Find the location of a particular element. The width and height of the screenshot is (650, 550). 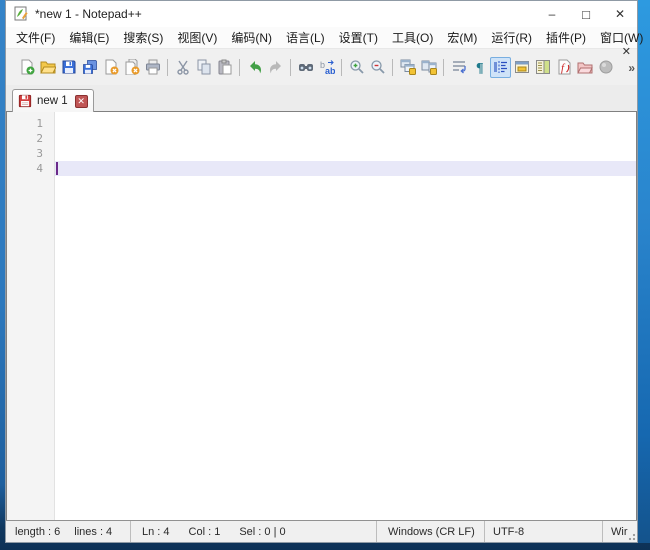

tab-new-1: new 1 ✕ is located at coordinates (53, 100).